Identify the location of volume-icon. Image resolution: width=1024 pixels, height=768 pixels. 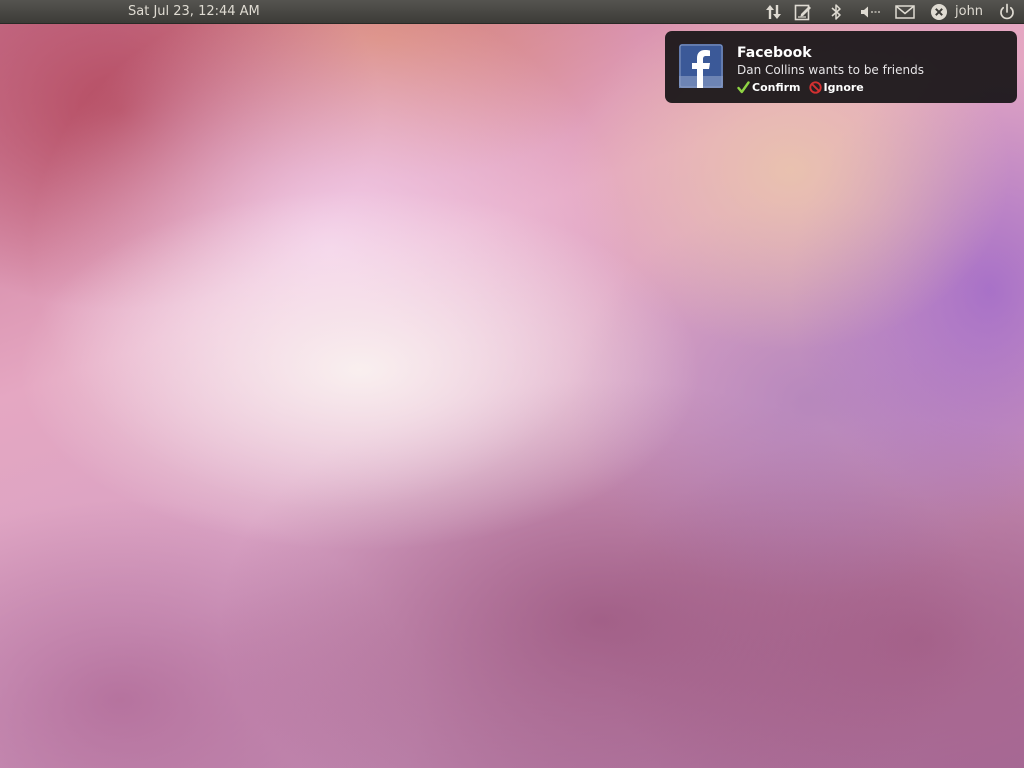
(871, 12).